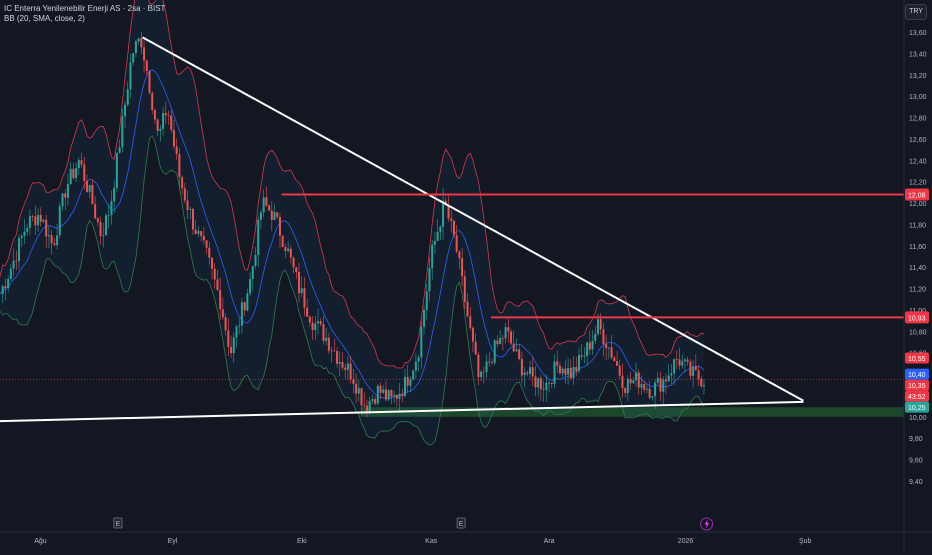 This screenshot has height=555, width=932. I want to click on y-tick-label: 13,00, so click(918, 97).